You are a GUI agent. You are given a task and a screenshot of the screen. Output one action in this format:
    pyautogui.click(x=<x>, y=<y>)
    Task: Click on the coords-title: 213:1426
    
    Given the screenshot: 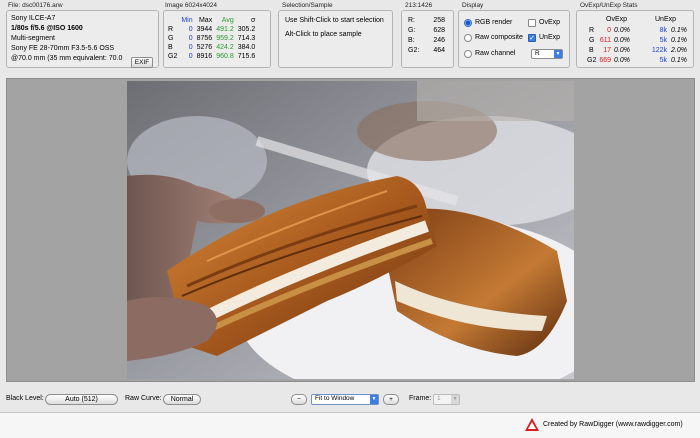 What is the action you would take?
    pyautogui.click(x=419, y=5)
    